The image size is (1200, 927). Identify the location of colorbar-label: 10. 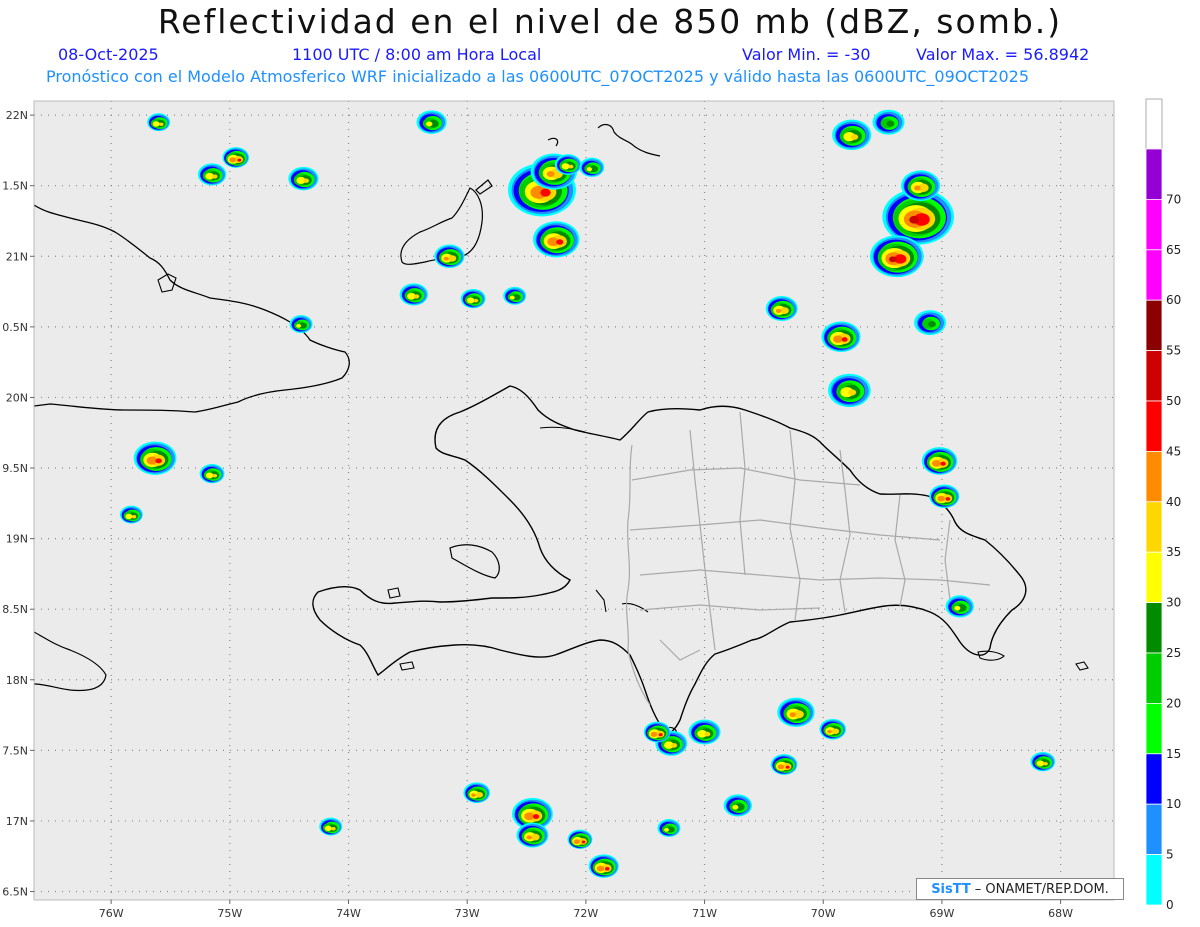
(1173, 804).